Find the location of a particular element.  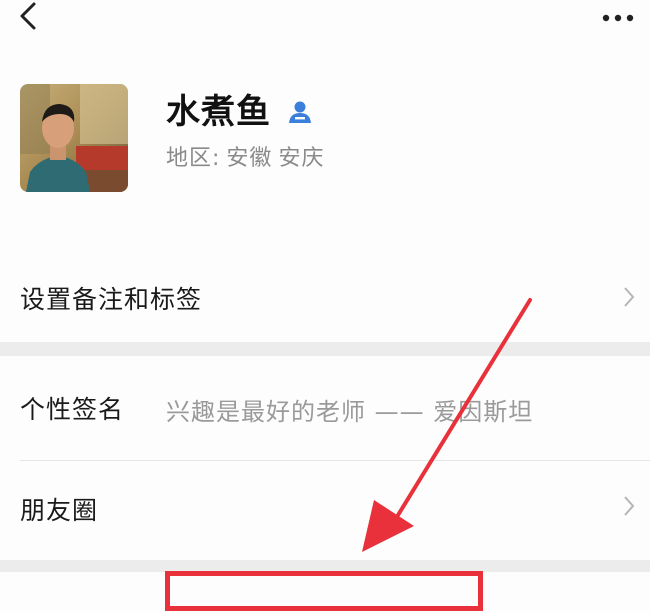

more-dots-icon is located at coordinates (618, 18).